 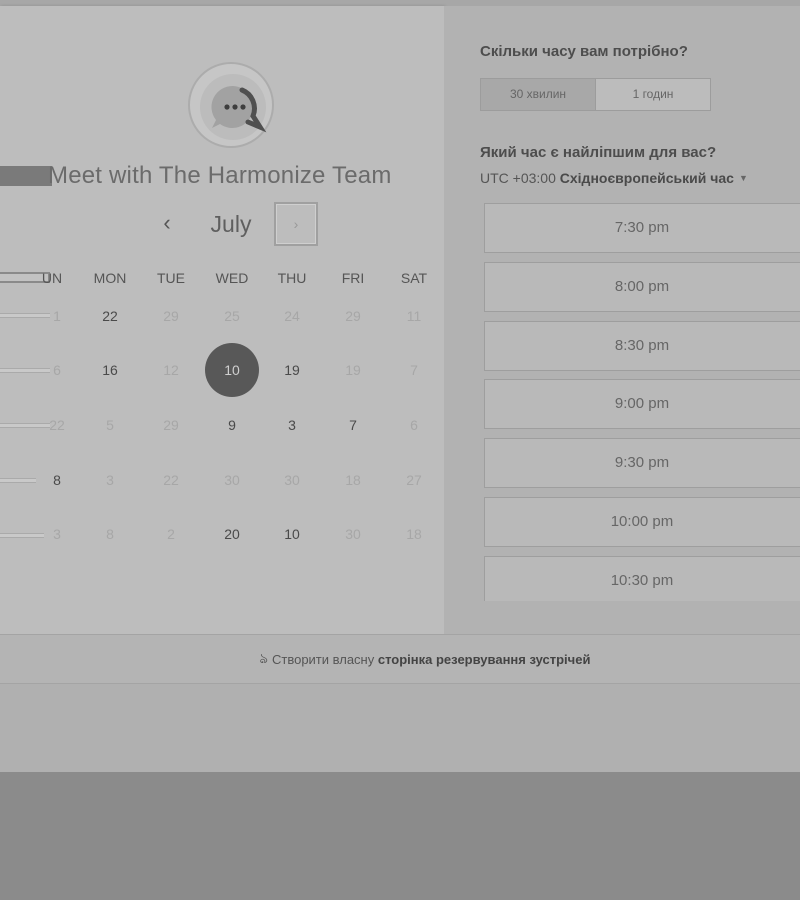 What do you see at coordinates (642, 228) in the screenshot?
I see `time-slot-button: 7:30 pm` at bounding box center [642, 228].